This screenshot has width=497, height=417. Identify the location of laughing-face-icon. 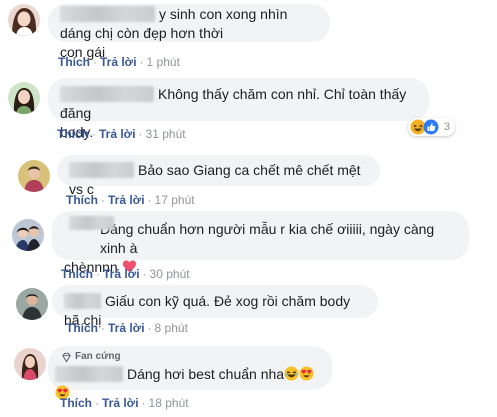
(291, 373).